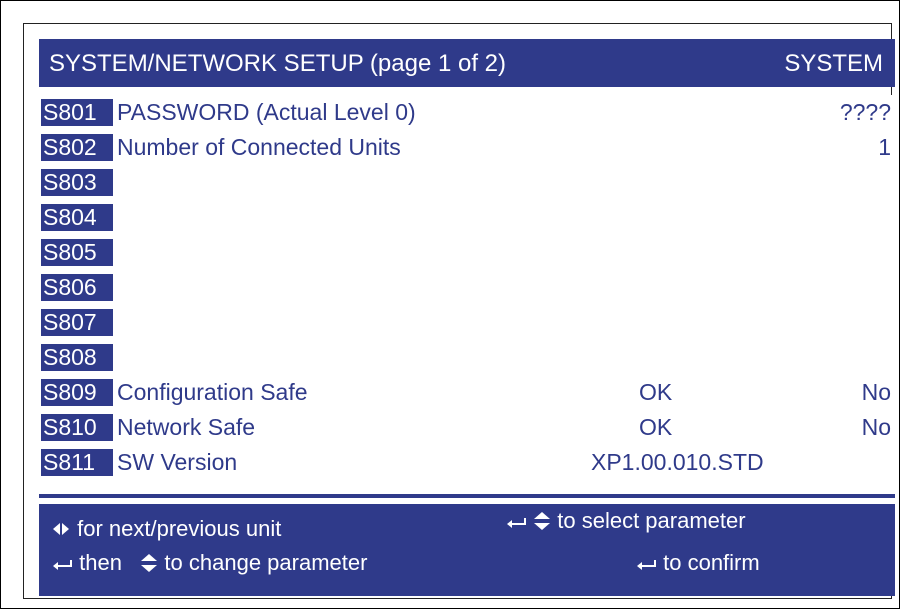 This screenshot has width=900, height=609. I want to click on help-change: then to change parameter, so click(209, 563).